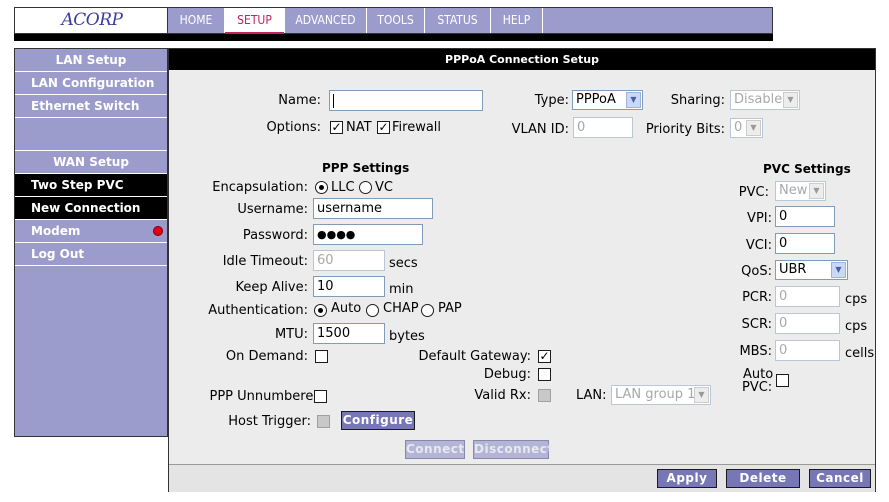 This screenshot has width=889, height=502. I want to click on auth-chap-label: CHAP, so click(401, 308).